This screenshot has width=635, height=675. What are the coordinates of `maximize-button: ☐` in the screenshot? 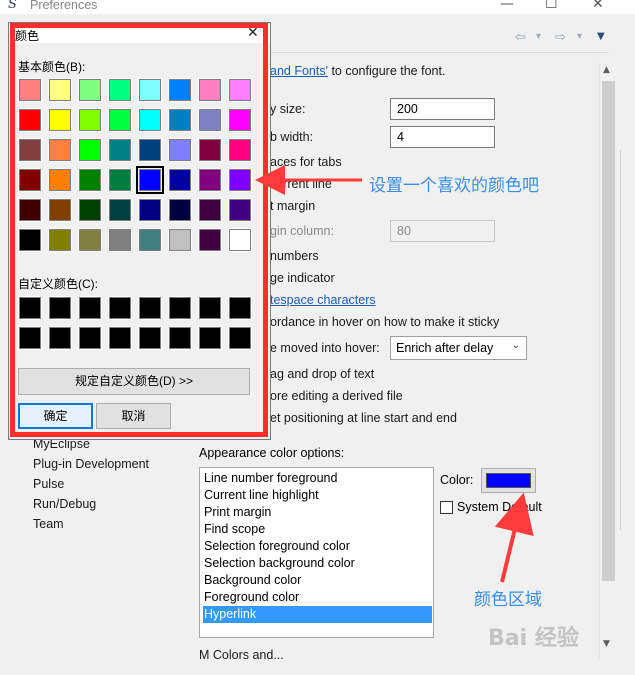 It's located at (551, 6).